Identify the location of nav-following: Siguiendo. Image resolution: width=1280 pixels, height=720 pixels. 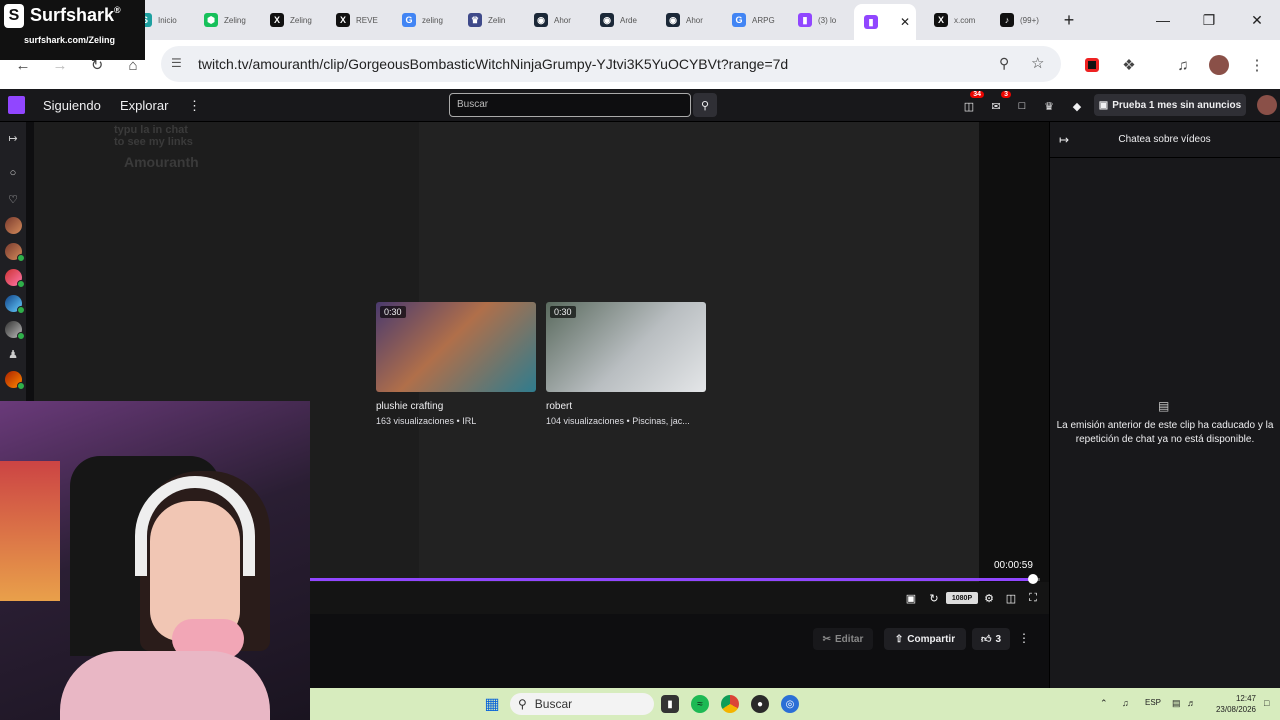
(72, 105).